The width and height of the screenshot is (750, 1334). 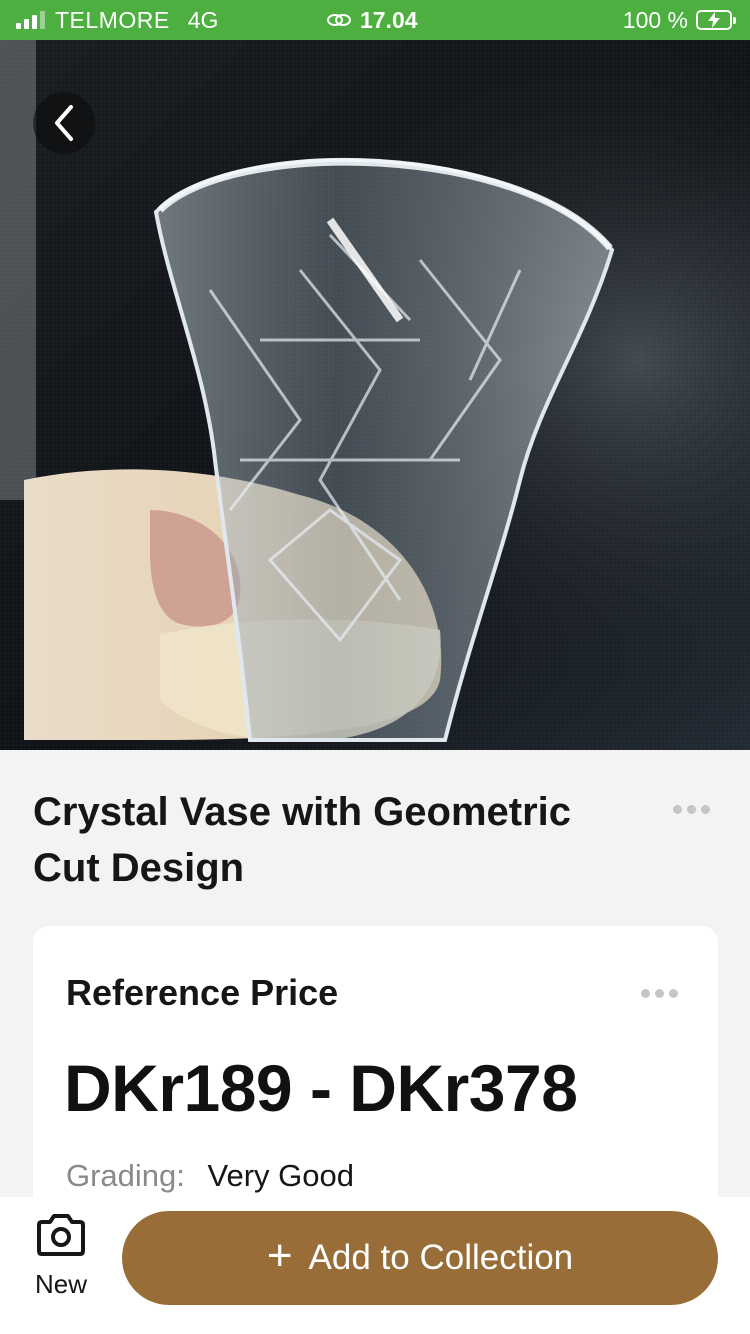 I want to click on new-label: New, so click(x=60, y=1284).